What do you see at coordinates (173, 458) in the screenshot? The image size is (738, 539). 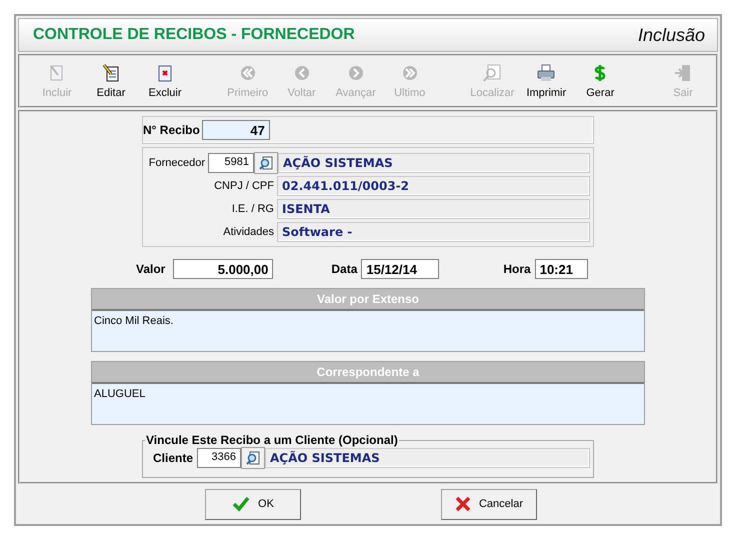 I see `client-label: Cliente` at bounding box center [173, 458].